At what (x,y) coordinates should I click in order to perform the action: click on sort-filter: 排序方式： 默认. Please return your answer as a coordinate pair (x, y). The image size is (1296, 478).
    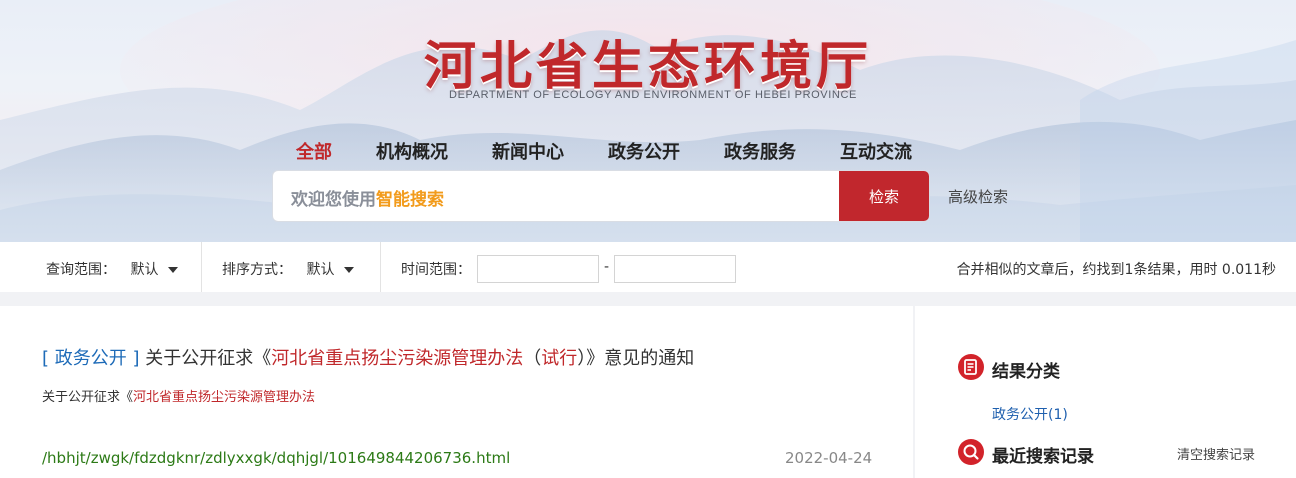
    Looking at the image, I should click on (288, 269).